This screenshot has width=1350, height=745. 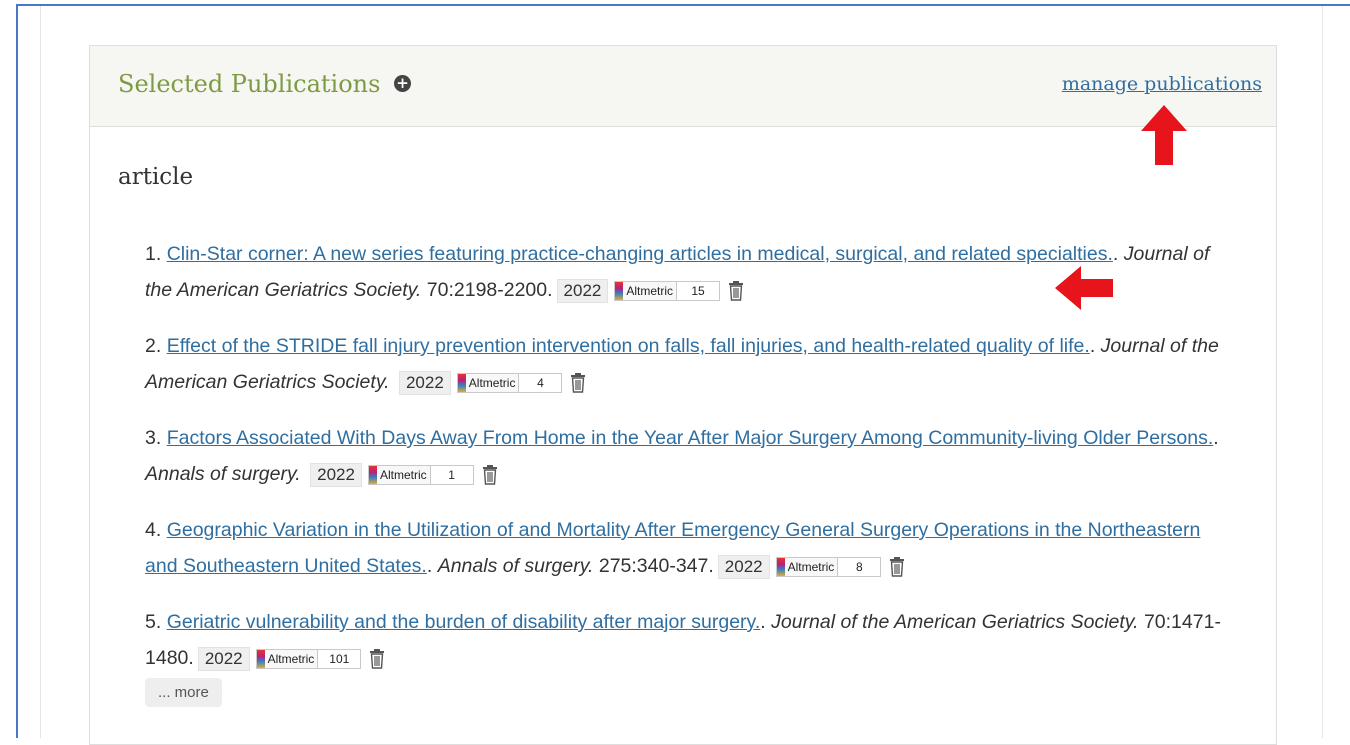 What do you see at coordinates (1162, 84) in the screenshot?
I see `manage-publications-link: manage publications` at bounding box center [1162, 84].